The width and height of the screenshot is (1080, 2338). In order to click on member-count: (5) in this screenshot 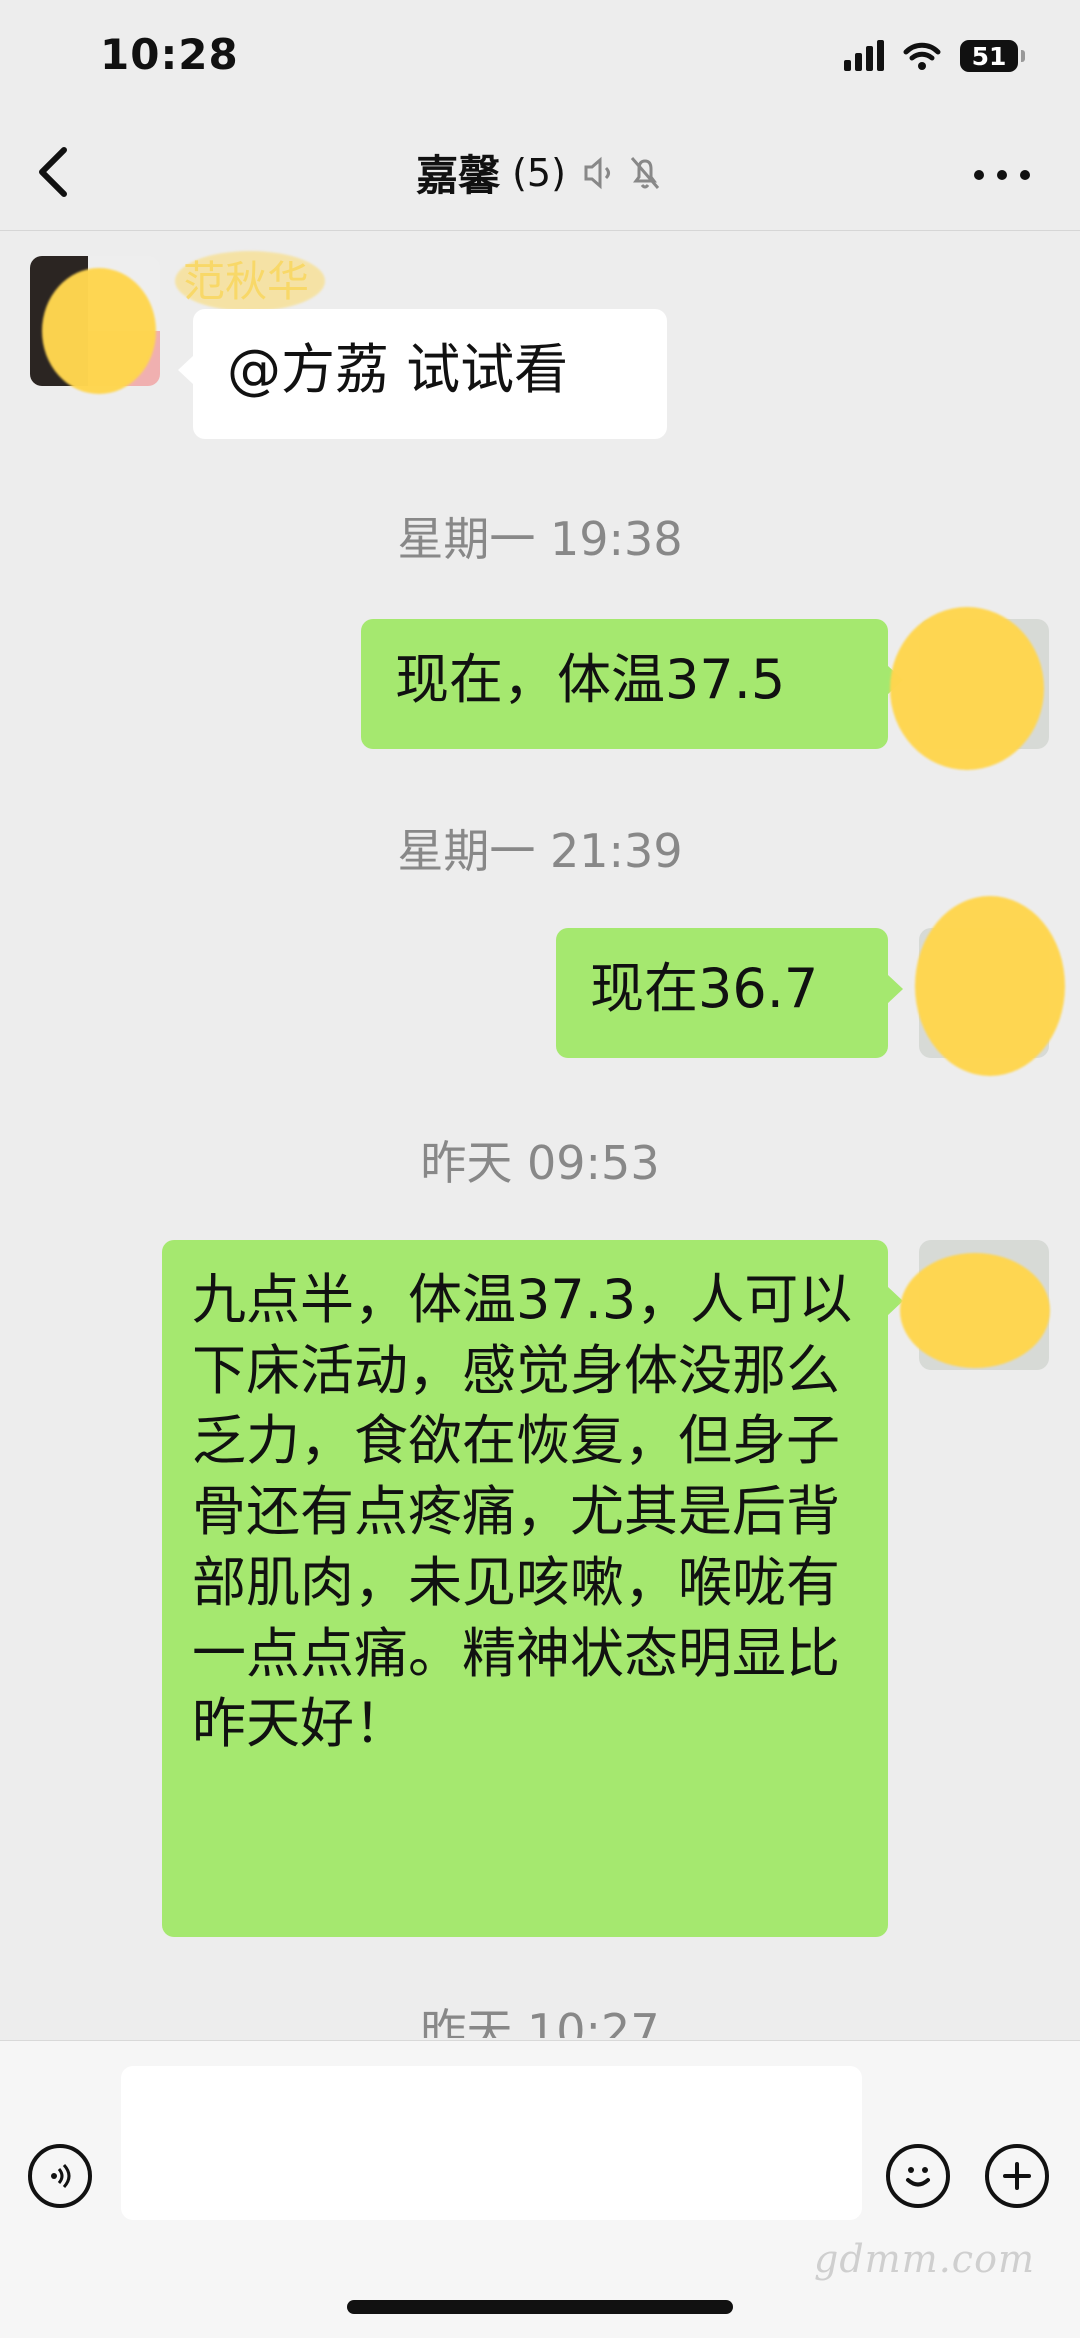, I will do `click(539, 172)`.